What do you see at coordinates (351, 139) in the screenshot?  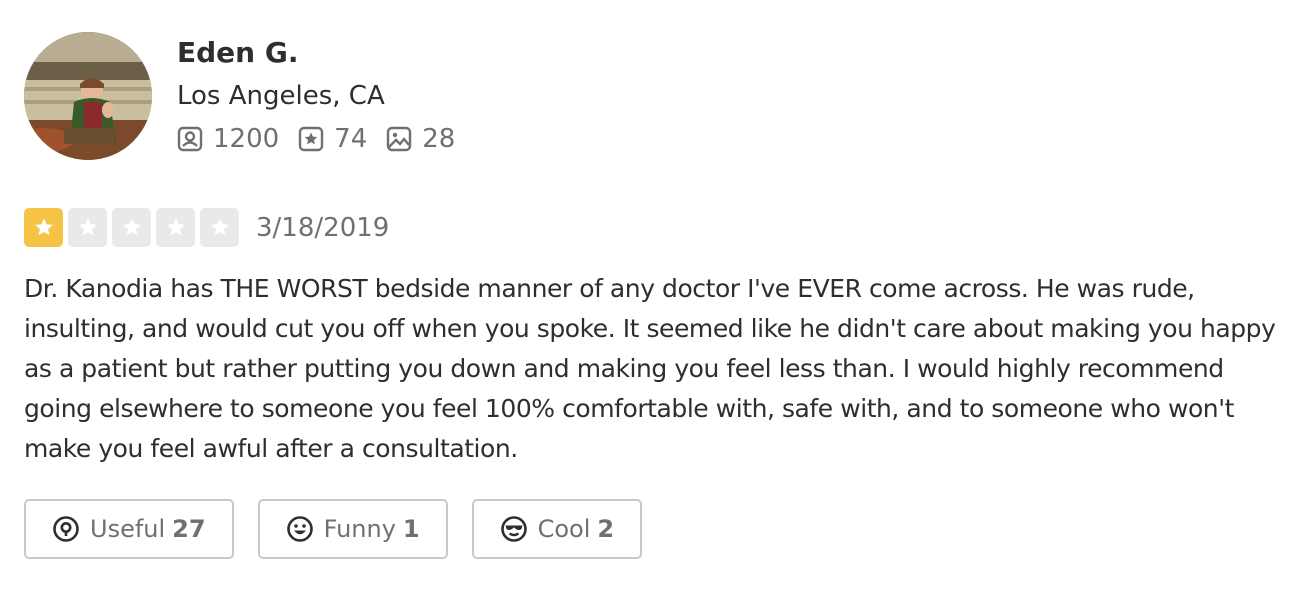 I see `reviews-count: 74` at bounding box center [351, 139].